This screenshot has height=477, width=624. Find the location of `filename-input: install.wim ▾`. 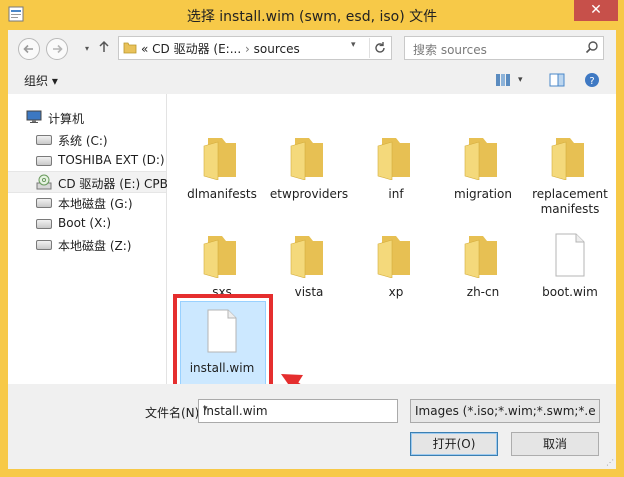

filename-input: install.wim ▾ is located at coordinates (298, 411).